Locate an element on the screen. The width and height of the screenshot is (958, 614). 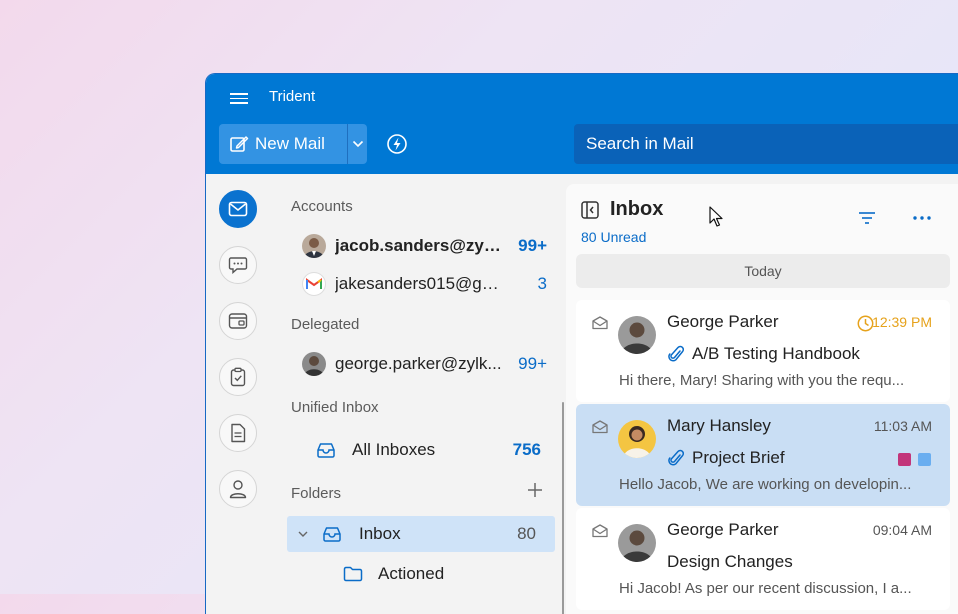
account-item-jake: jakesanders015@gm... 3 is located at coordinates (424, 284).